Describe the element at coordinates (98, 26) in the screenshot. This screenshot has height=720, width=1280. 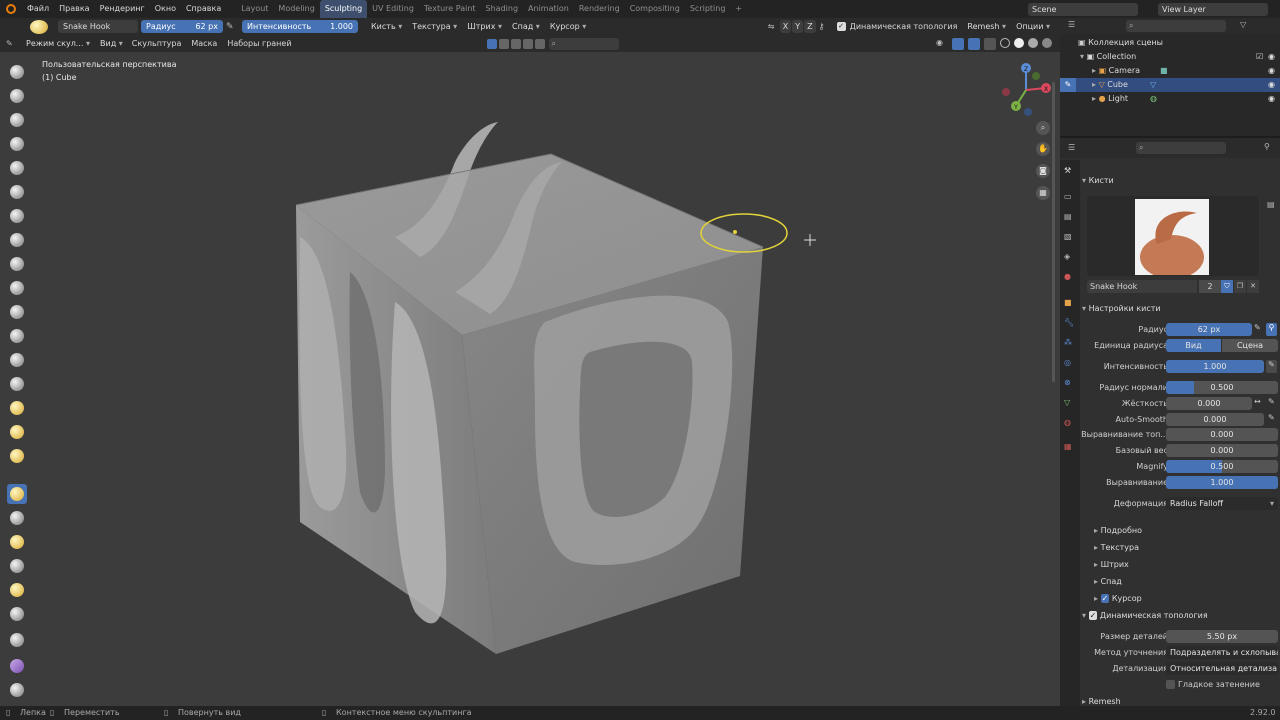
I see `brush-name-field: Snake Hook` at that location.